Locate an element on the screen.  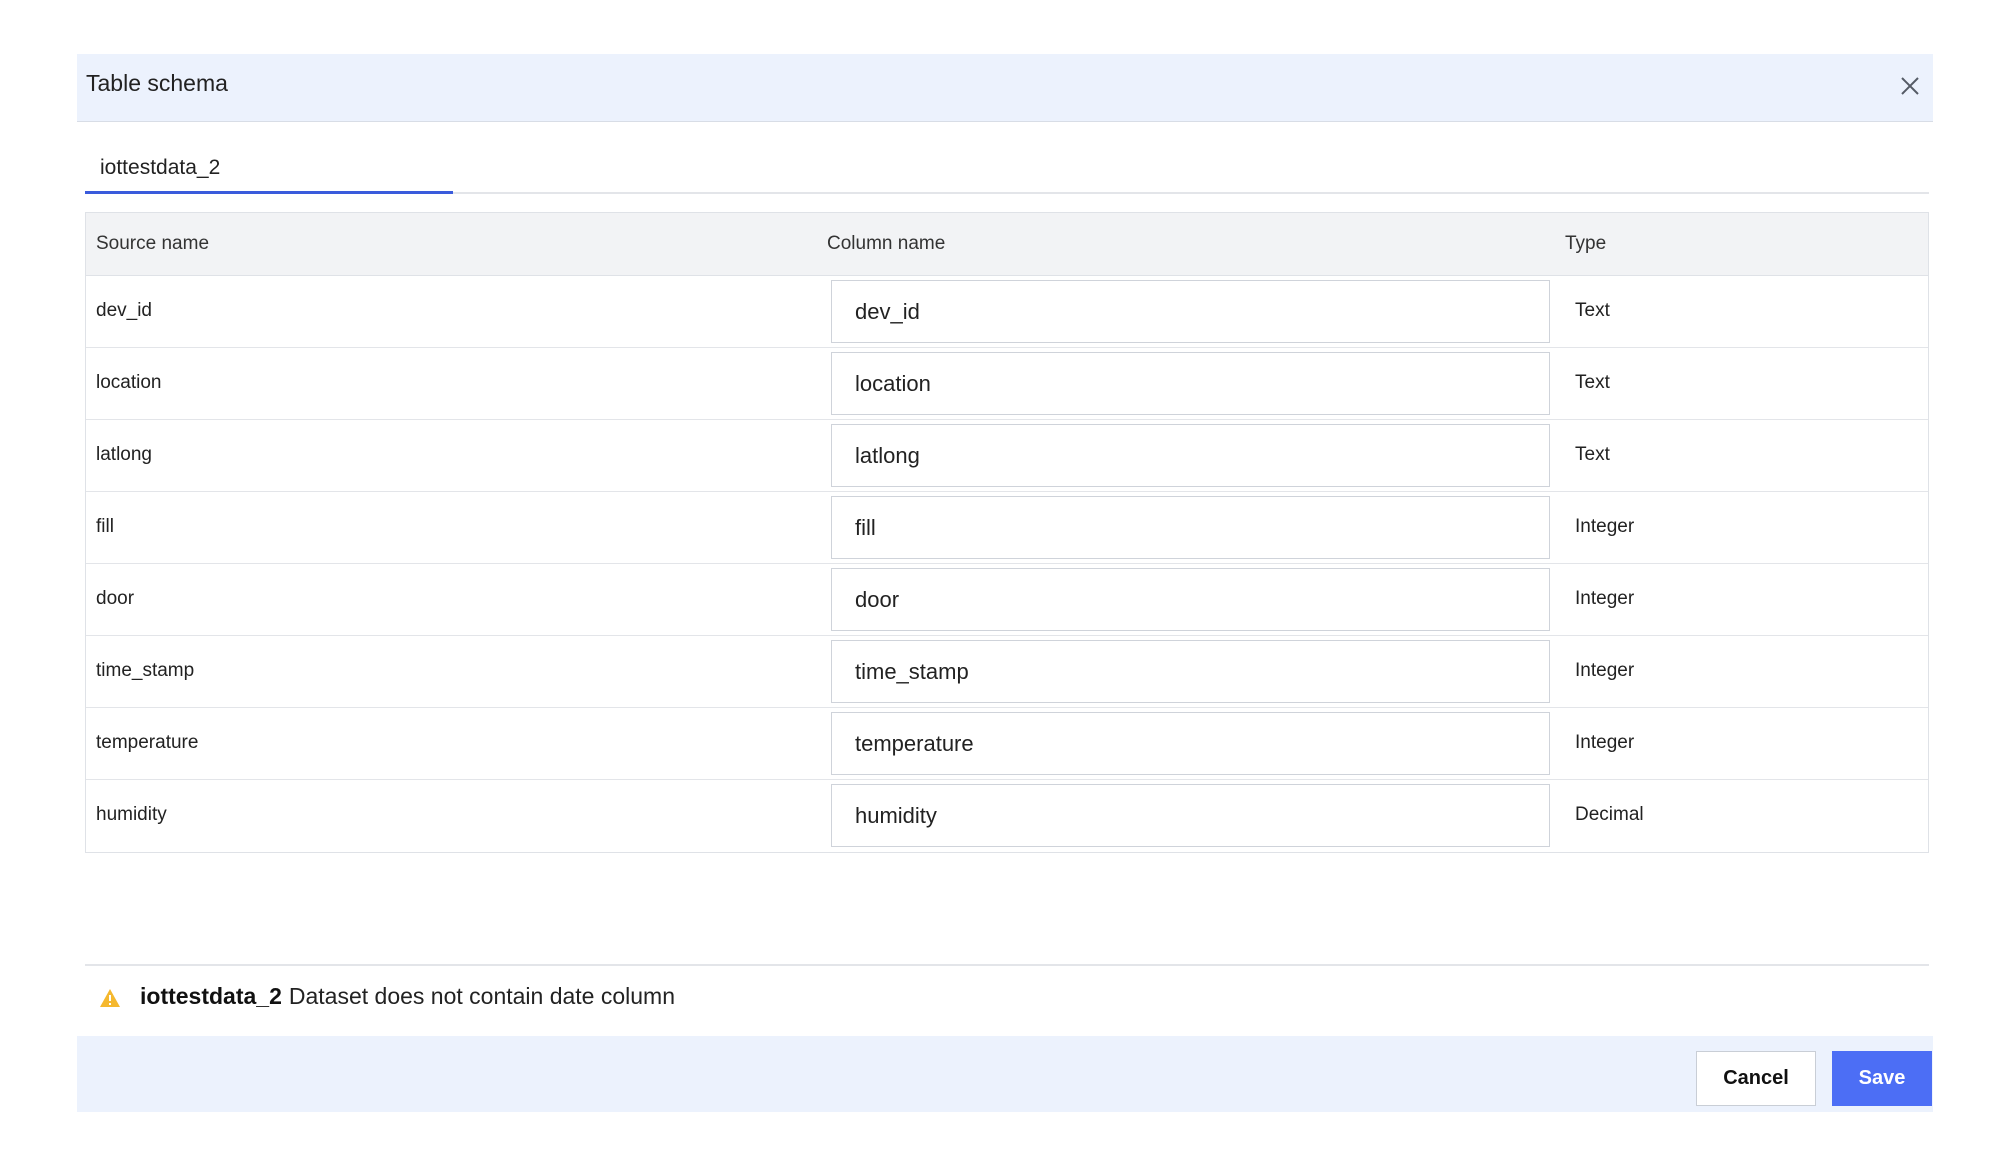
table-row: time_stamp Integer is located at coordinates (1007, 672).